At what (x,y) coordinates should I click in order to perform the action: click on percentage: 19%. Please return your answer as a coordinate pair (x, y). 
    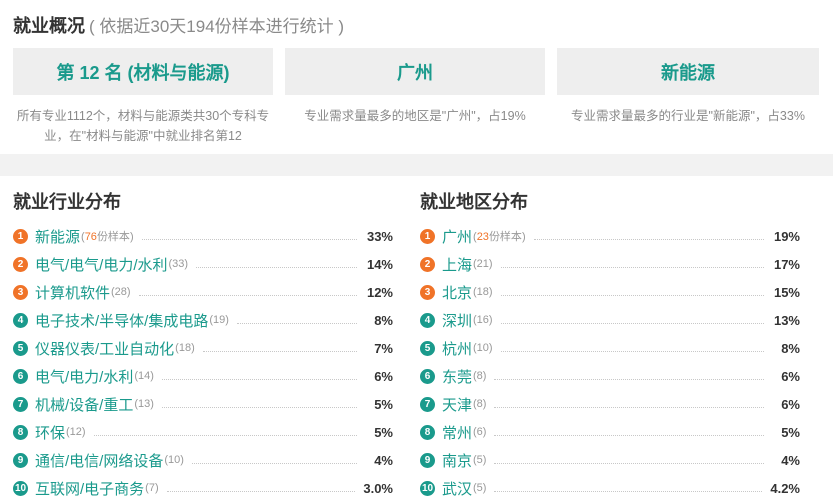
    Looking at the image, I should click on (786, 236).